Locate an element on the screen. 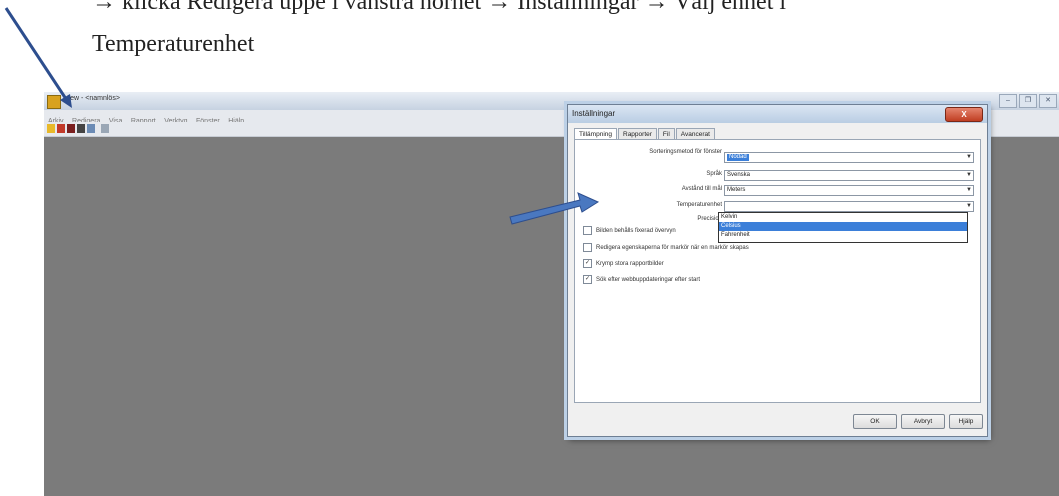  field-label: Avstånd till mål is located at coordinates (701, 189).